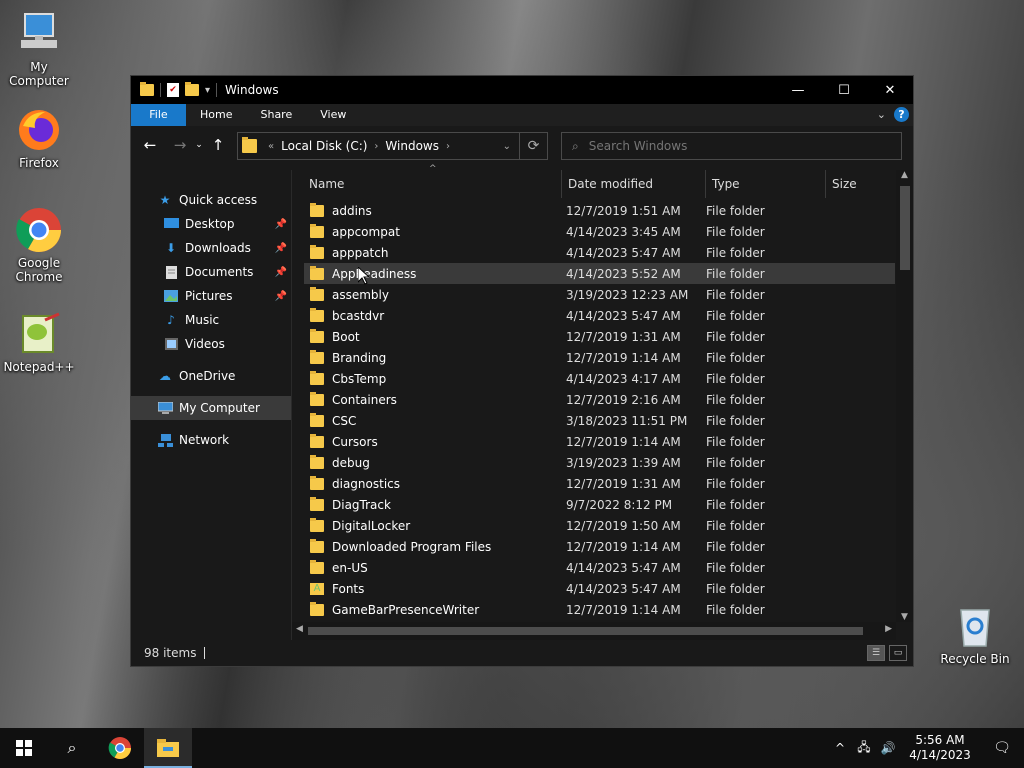 The image size is (1024, 768). What do you see at coordinates (150, 145) in the screenshot?
I see `back-button: ←` at bounding box center [150, 145].